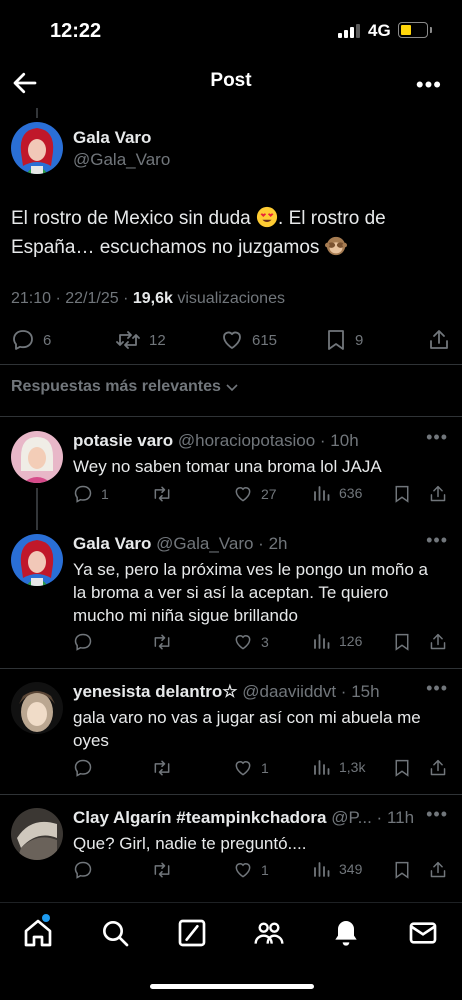 Image resolution: width=462 pixels, height=1000 pixels. Describe the element at coordinates (168, 247) in the screenshot. I see `post-text-line2: España… escuchamos no juzgamos` at that location.